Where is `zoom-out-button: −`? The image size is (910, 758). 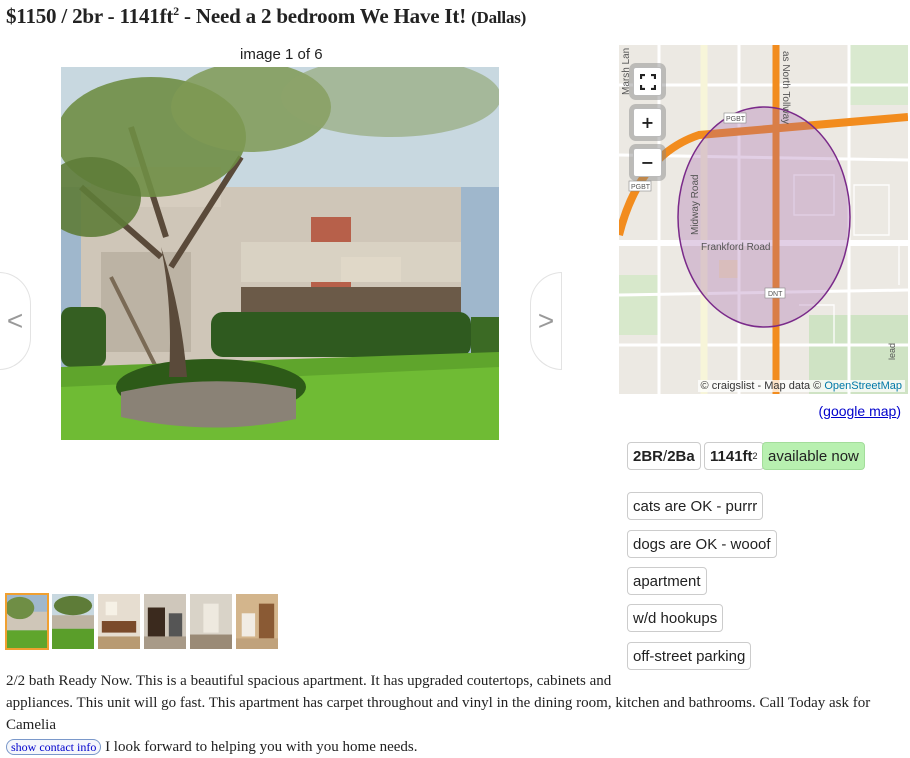
zoom-out-button: − is located at coordinates (647, 162).